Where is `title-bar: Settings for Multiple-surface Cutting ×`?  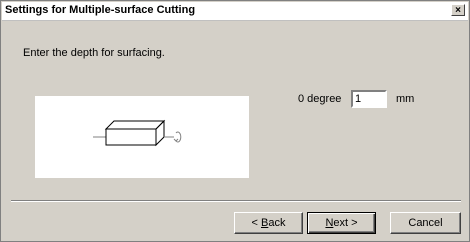 title-bar: Settings for Multiple-surface Cutting × is located at coordinates (235, 11).